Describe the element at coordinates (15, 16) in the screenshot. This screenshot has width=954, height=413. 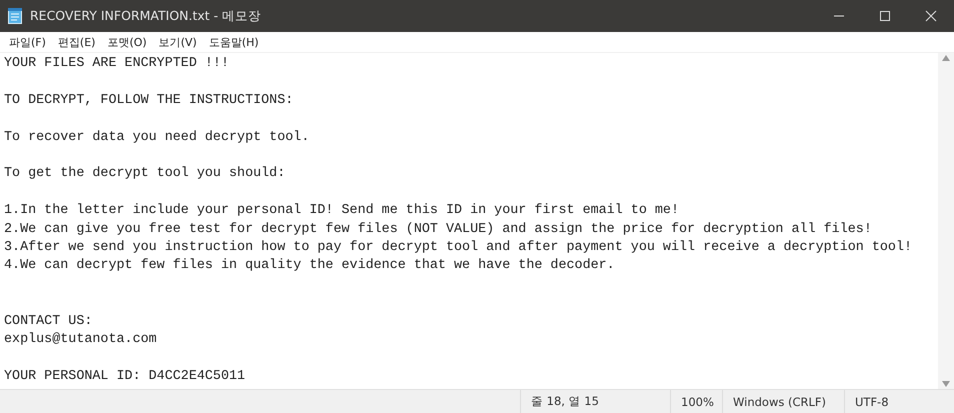
I see `notepad-icon` at that location.